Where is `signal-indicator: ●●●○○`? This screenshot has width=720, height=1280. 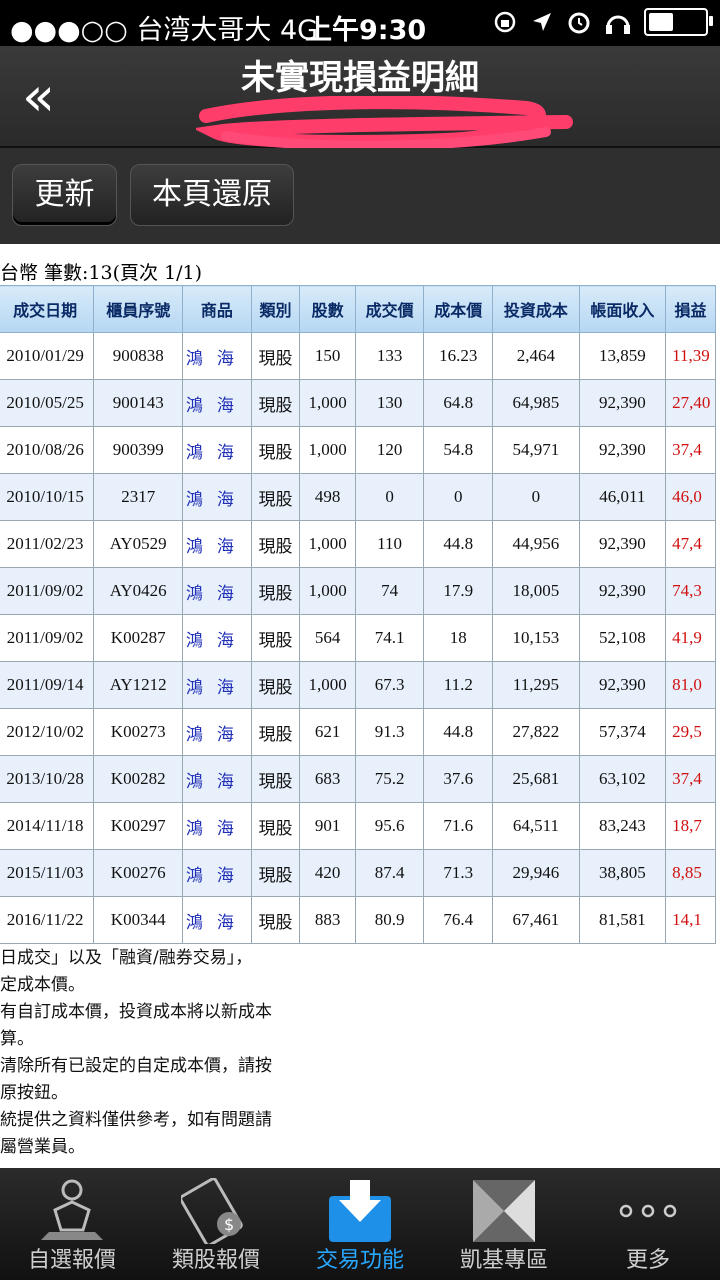 signal-indicator: ●●●○○ is located at coordinates (69, 30).